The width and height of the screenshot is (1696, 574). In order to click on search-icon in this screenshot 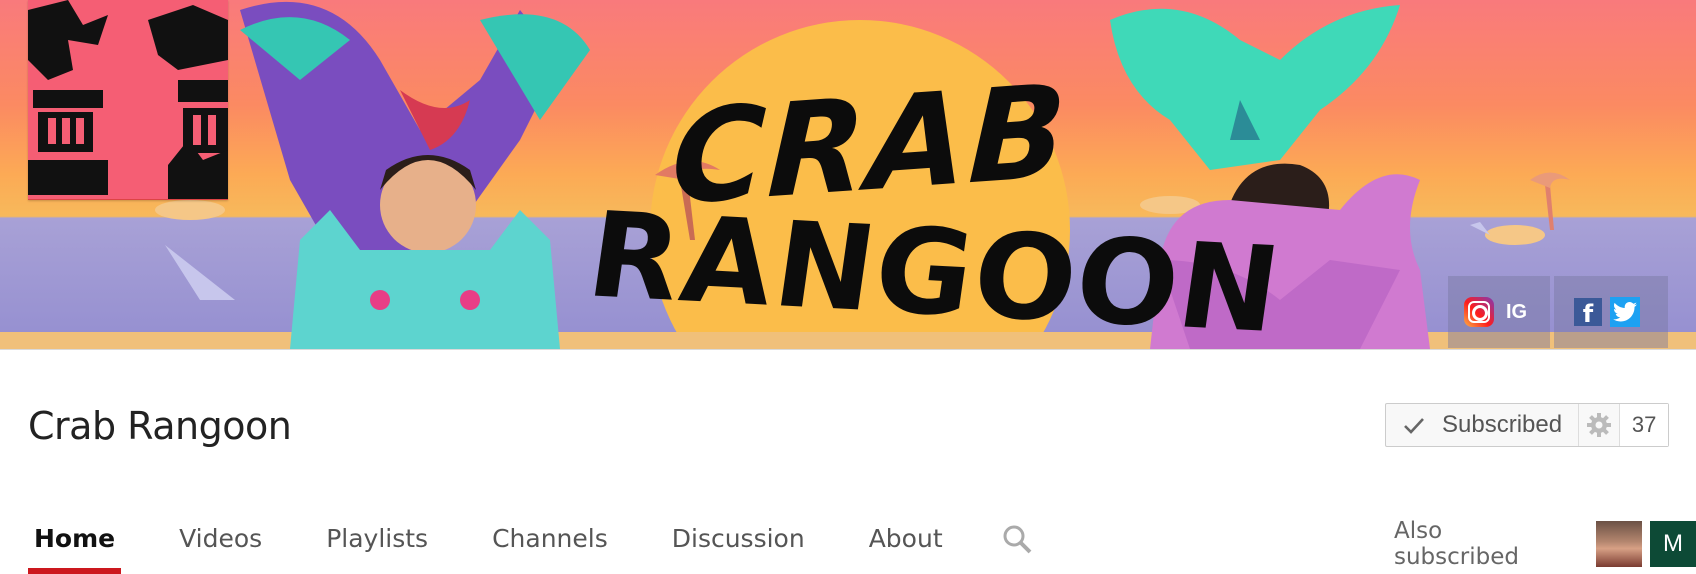, I will do `click(1017, 539)`.